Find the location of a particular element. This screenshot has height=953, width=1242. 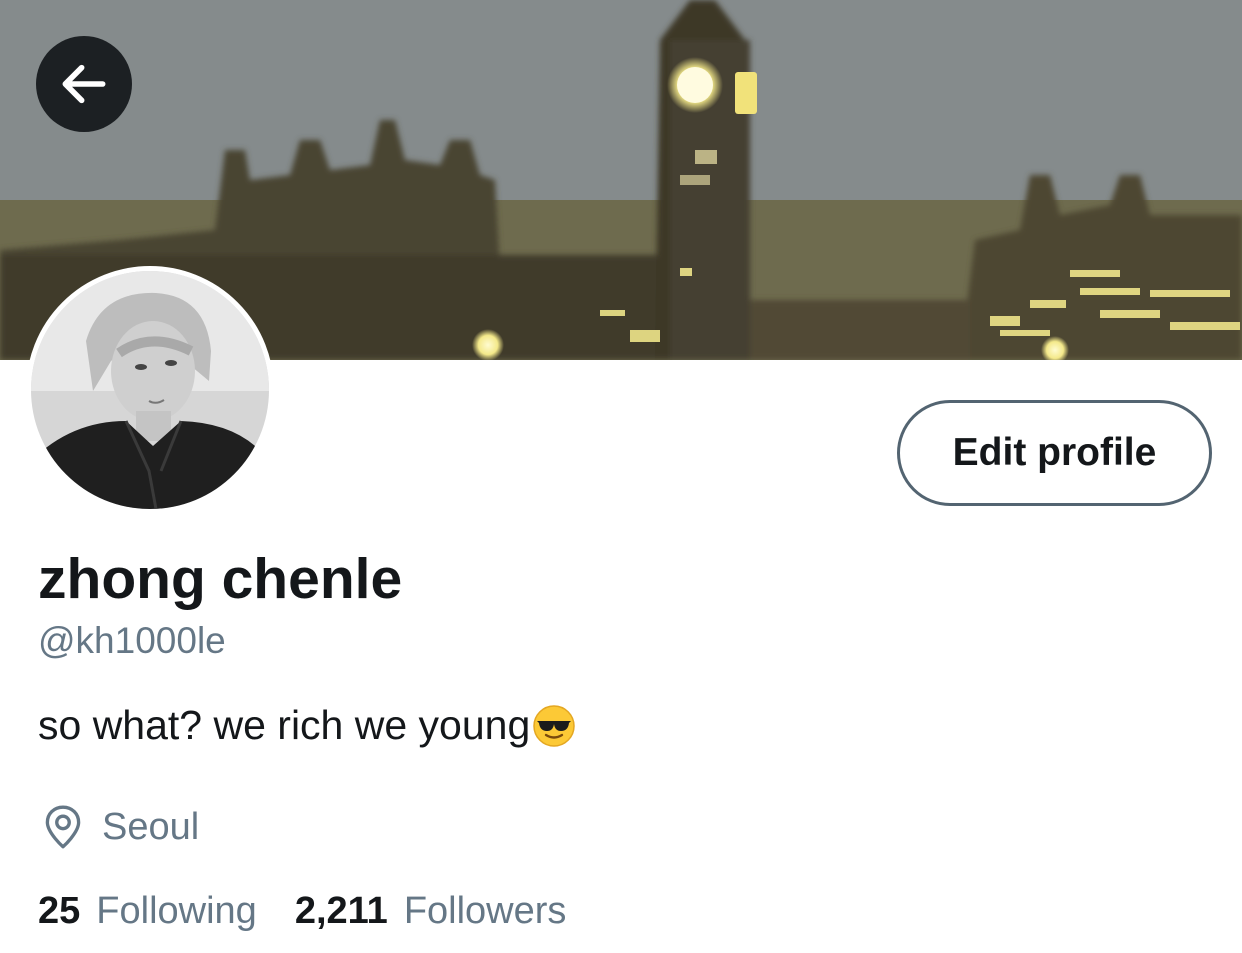

sunglasses-emoji-icon is located at coordinates (554, 725).